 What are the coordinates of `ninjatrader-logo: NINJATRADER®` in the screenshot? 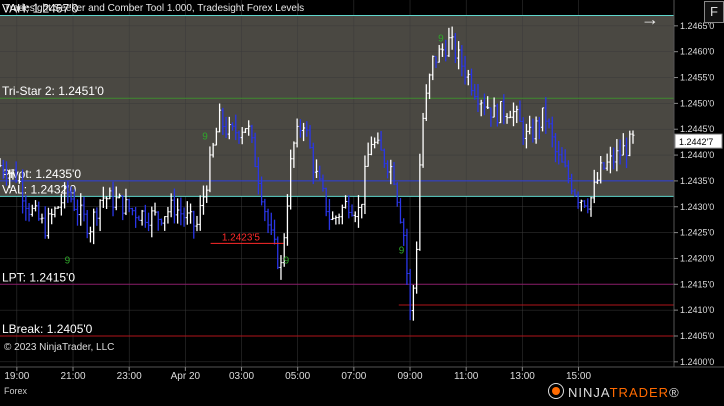 It's located at (614, 391).